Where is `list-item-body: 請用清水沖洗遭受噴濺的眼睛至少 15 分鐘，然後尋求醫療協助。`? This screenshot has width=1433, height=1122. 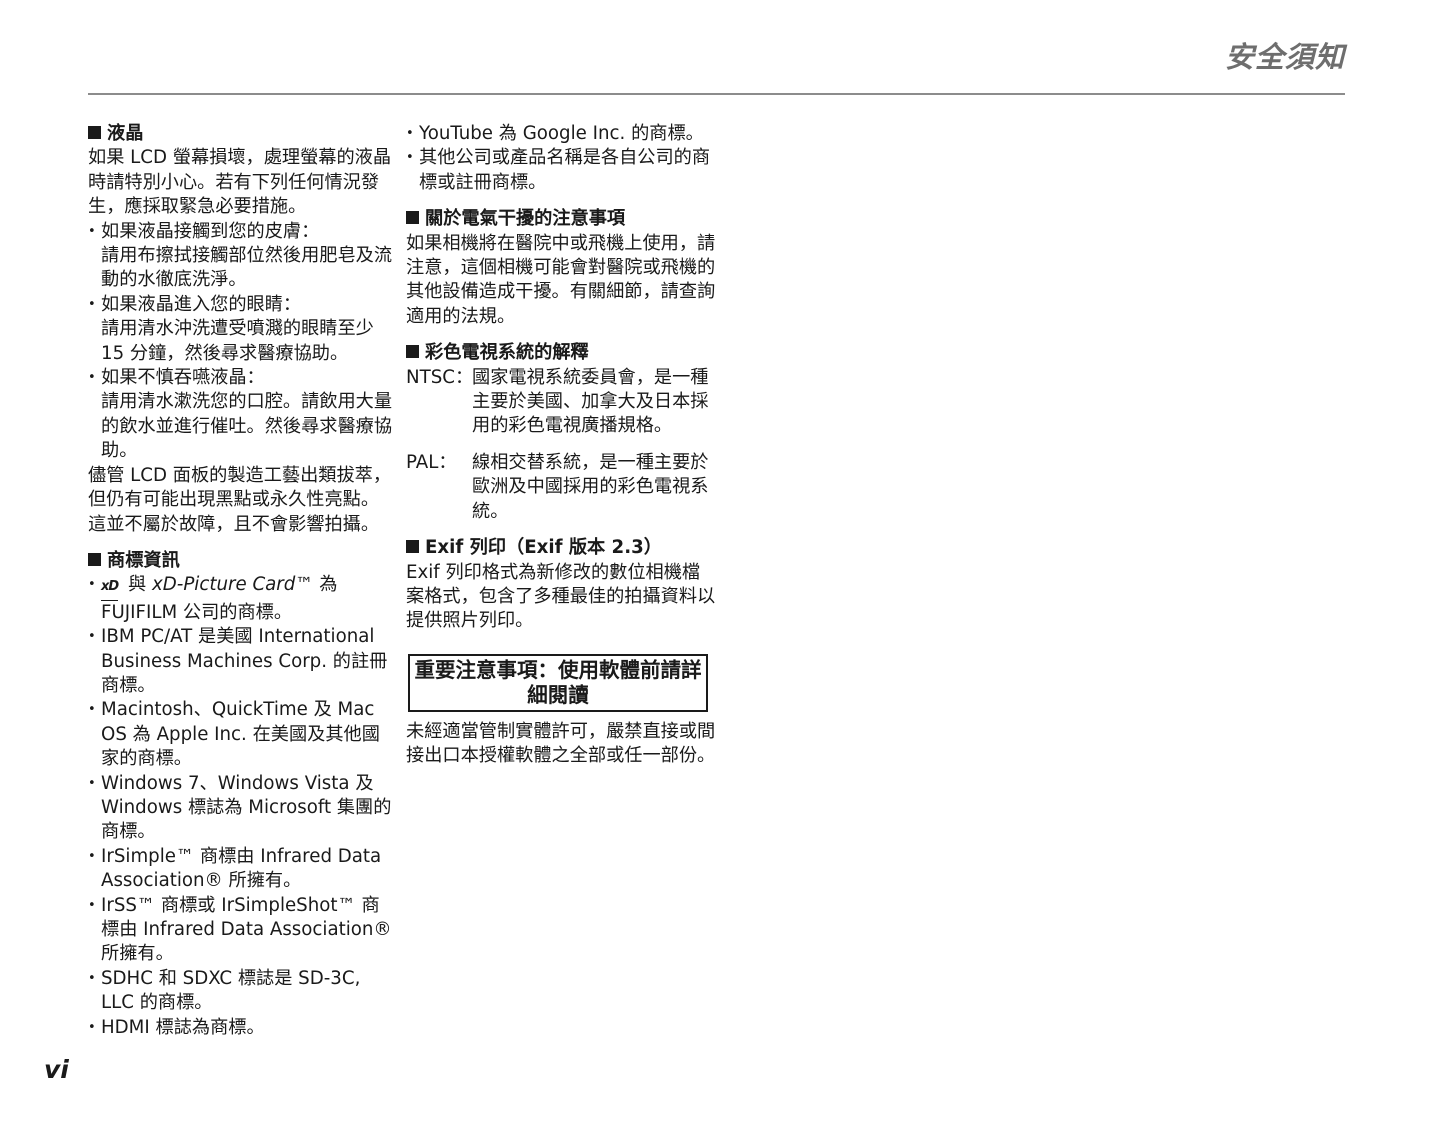 list-item-body: 請用清水沖洗遭受噴濺的眼睛至少 15 分鐘，然後尋求醫療協助。 is located at coordinates (237, 341).